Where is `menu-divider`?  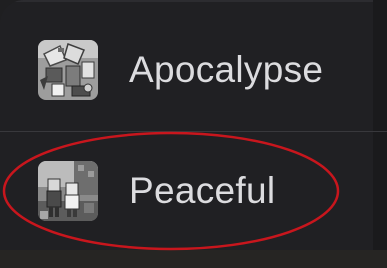
menu-divider is located at coordinates (193, 131).